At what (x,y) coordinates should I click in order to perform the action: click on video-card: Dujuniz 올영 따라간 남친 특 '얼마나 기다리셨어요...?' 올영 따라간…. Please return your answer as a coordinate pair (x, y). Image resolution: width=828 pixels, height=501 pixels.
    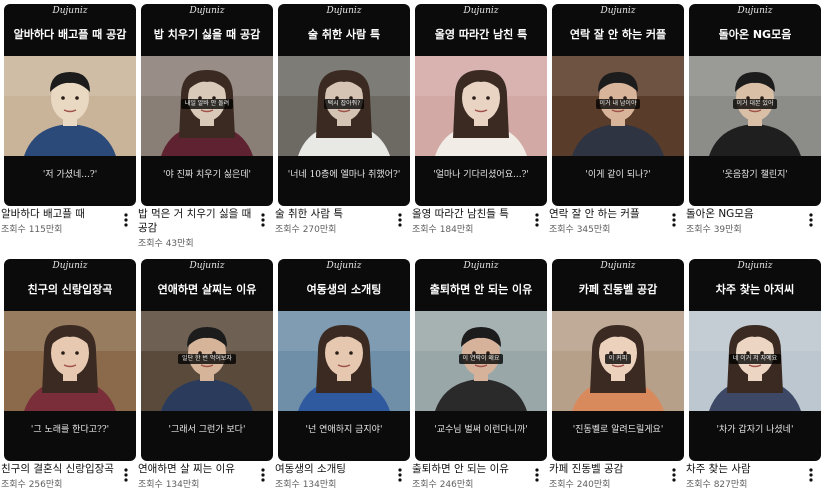
    Looking at the image, I should click on (479, 123).